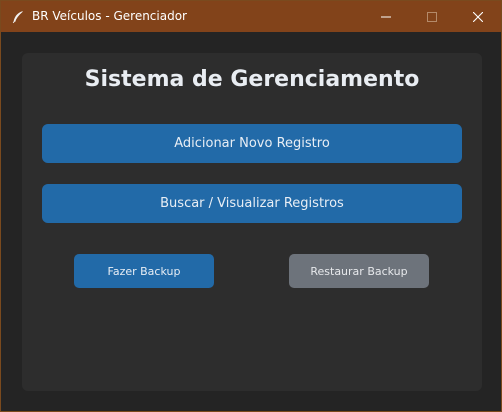  I want to click on window-title: BR Veículos - Gerenciador, so click(109, 16).